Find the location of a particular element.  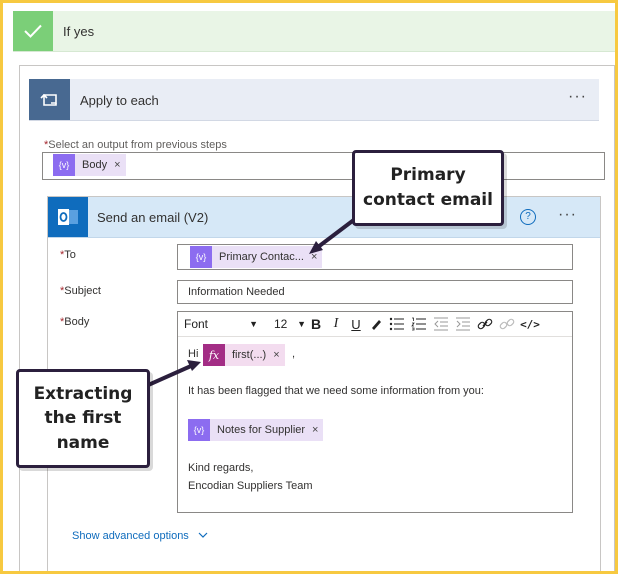

primary-contact-callout: Primary contact email is located at coordinates (428, 188).